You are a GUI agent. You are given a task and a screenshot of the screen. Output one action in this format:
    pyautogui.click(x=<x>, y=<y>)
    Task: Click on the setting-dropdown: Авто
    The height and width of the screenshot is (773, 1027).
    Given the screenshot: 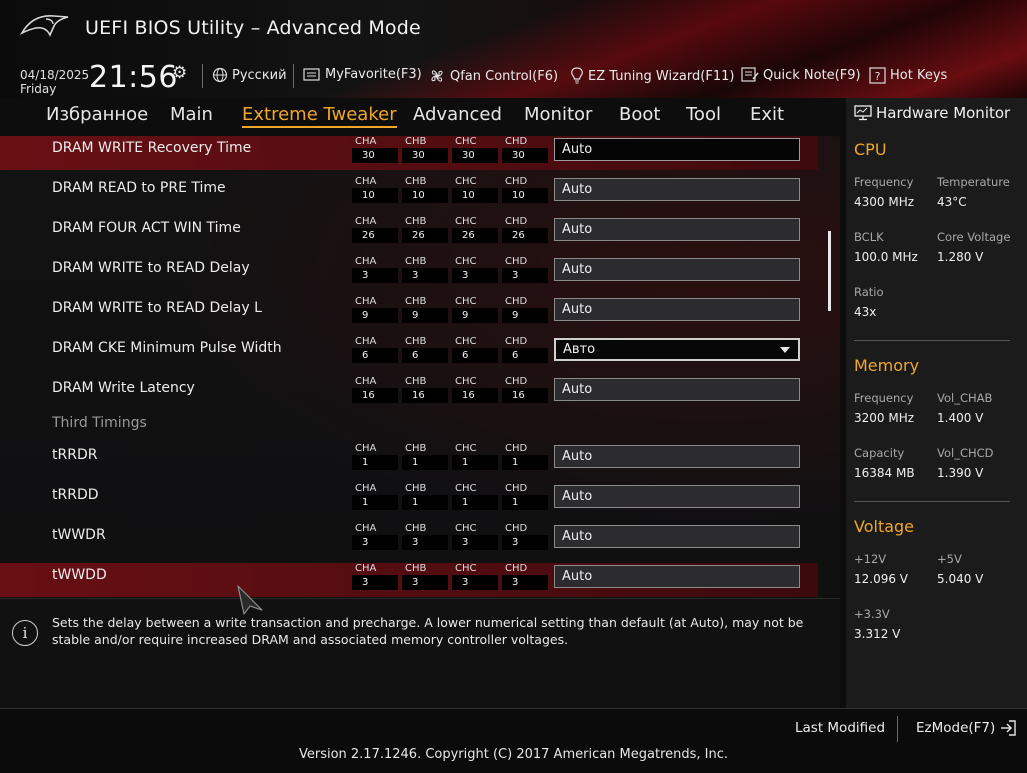 What is the action you would take?
    pyautogui.click(x=677, y=349)
    